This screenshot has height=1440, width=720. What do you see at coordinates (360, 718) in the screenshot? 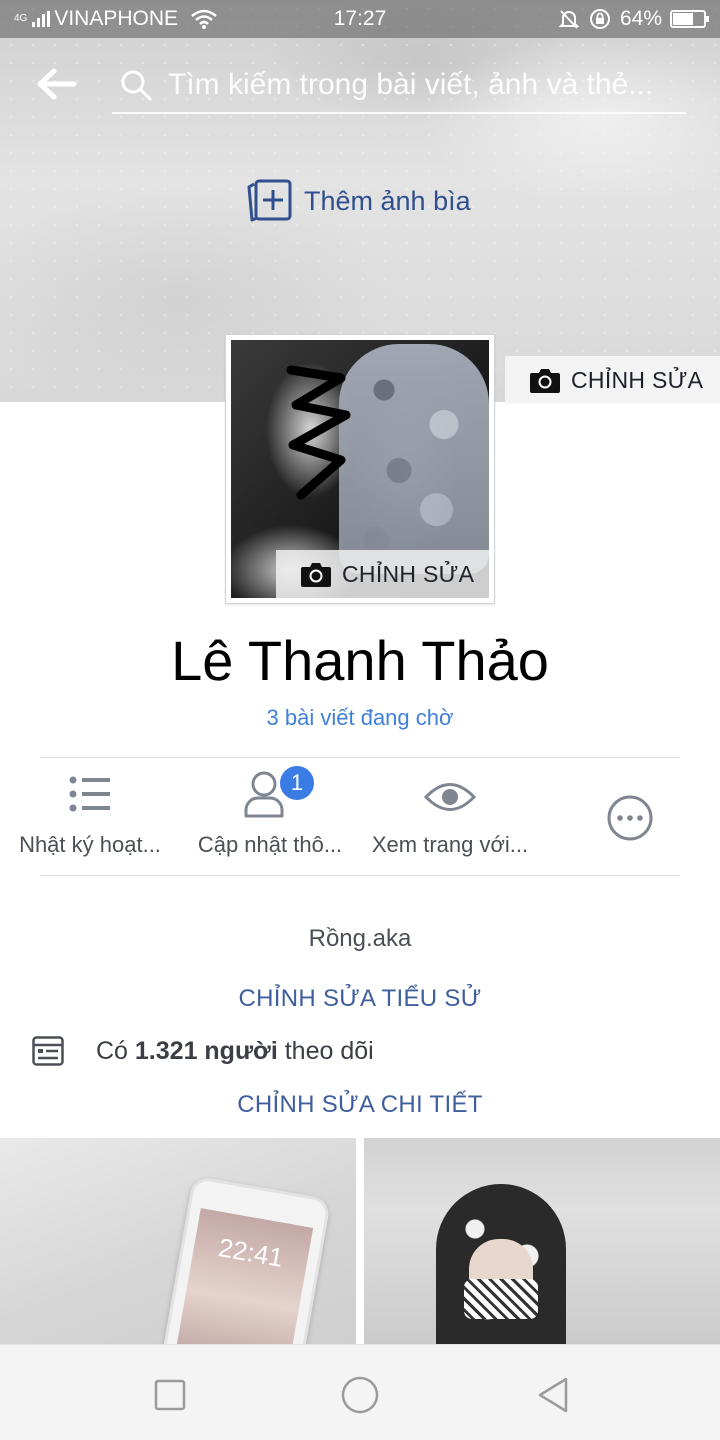
I see `pending-posts-link: 3 bài viết đang chờ` at bounding box center [360, 718].